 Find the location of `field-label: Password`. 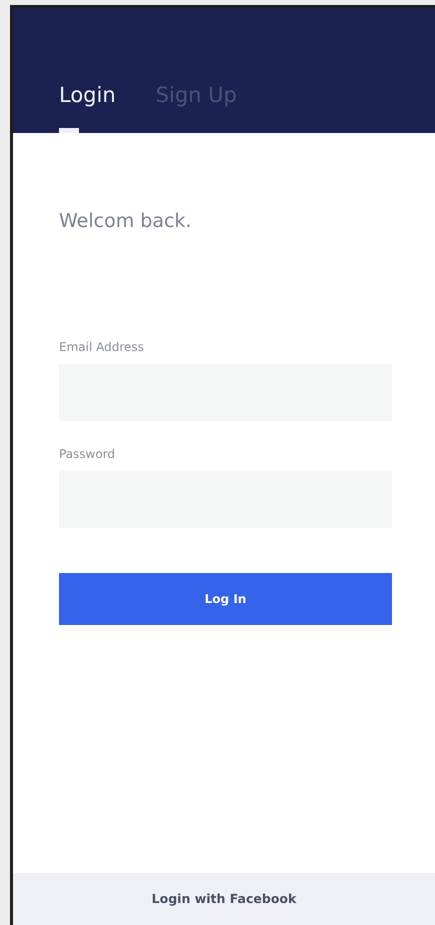

field-label: Password is located at coordinates (87, 454).